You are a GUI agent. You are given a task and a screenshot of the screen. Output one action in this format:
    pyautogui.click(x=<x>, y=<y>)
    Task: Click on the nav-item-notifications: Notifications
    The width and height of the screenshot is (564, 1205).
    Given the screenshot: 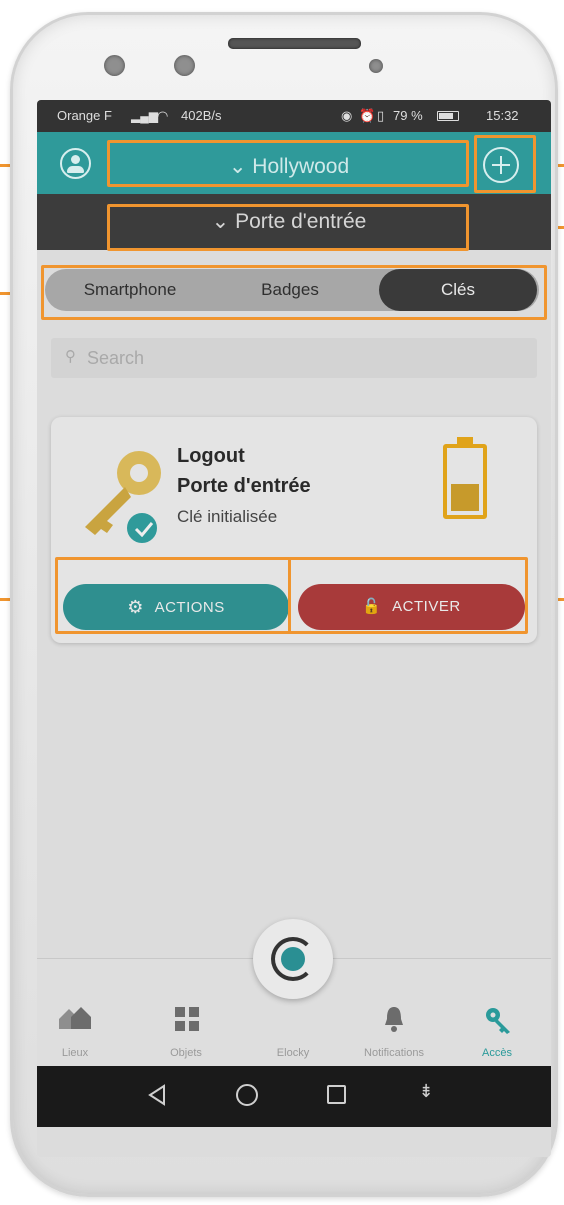 What is the action you would take?
    pyautogui.click(x=394, y=1032)
    